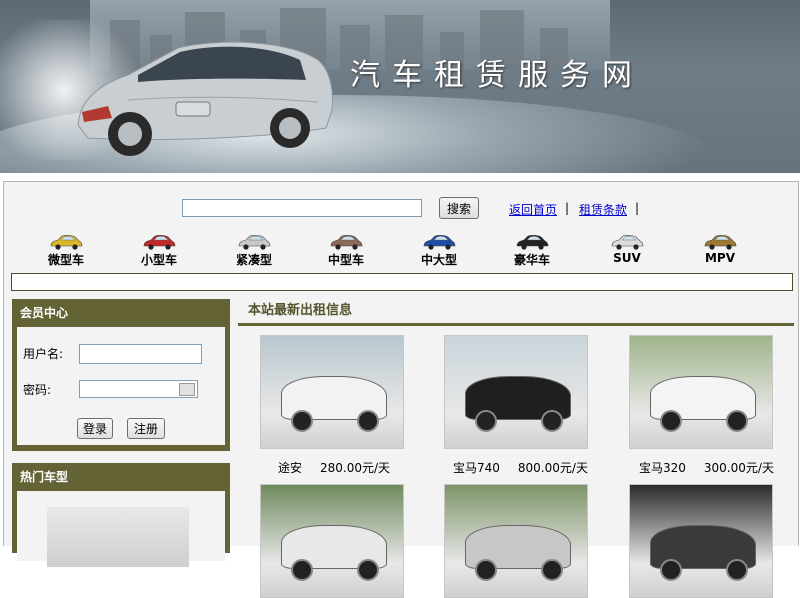 The height and width of the screenshot is (598, 800). Describe the element at coordinates (497, 75) in the screenshot. I see `site-title: 汽车租赁服务网` at that location.